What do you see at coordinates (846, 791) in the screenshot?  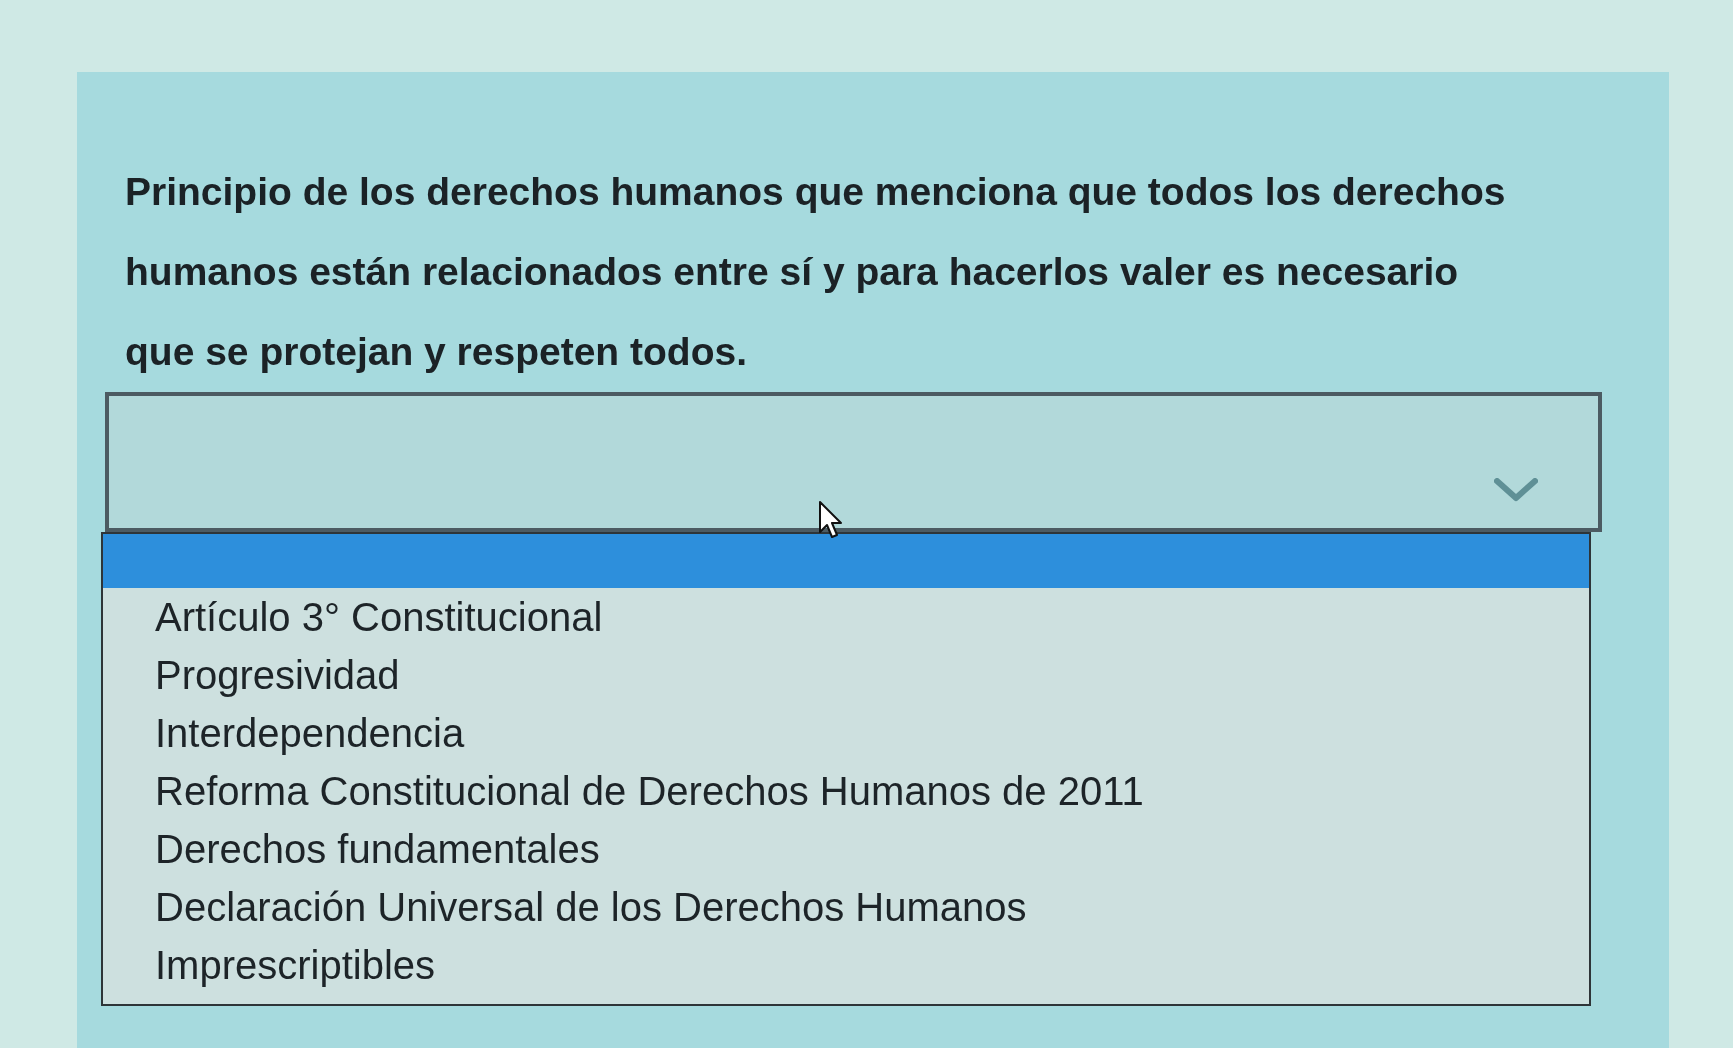 I see `dropdown-option: Reforma Constitucional de Derechos Humanos de 2011` at bounding box center [846, 791].